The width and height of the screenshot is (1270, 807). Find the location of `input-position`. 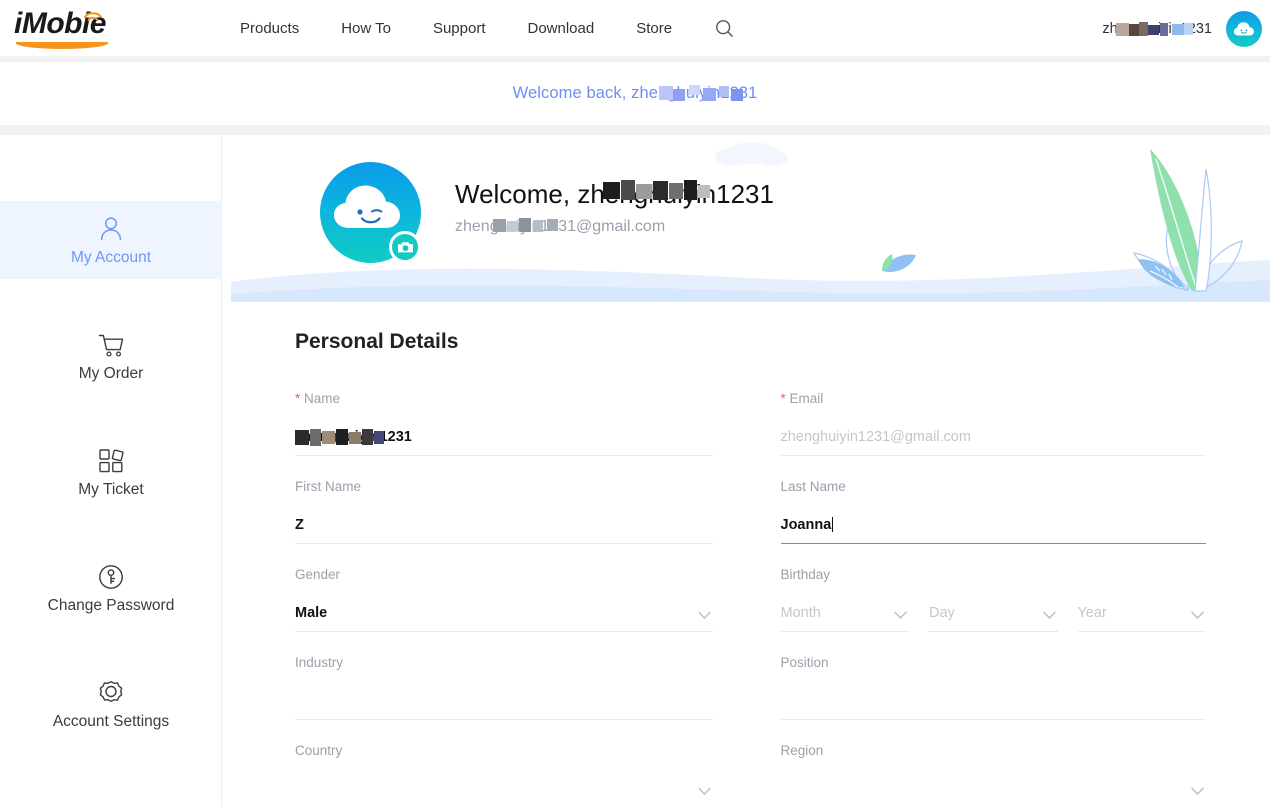

input-position is located at coordinates (993, 701).